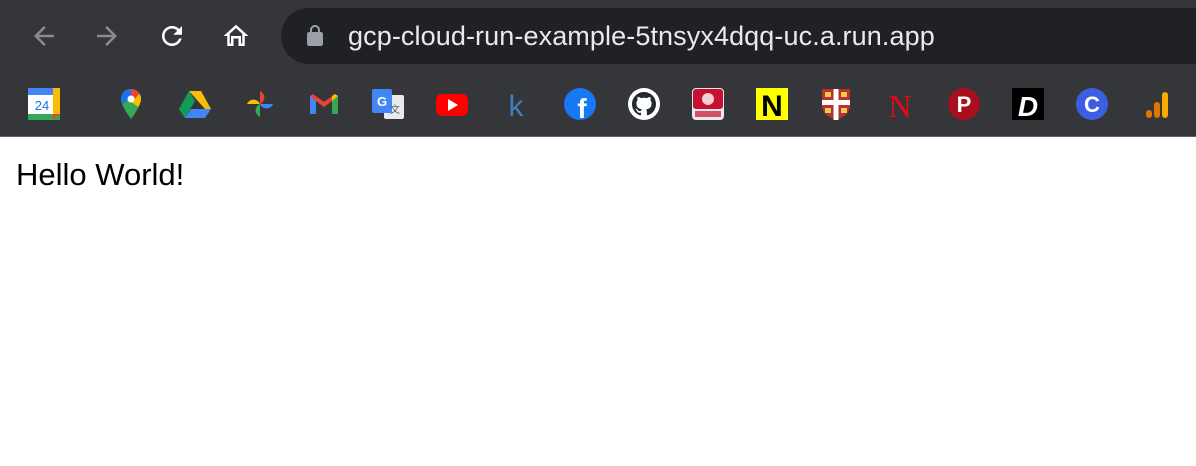  I want to click on bookmark-n-site: N, so click(772, 104).